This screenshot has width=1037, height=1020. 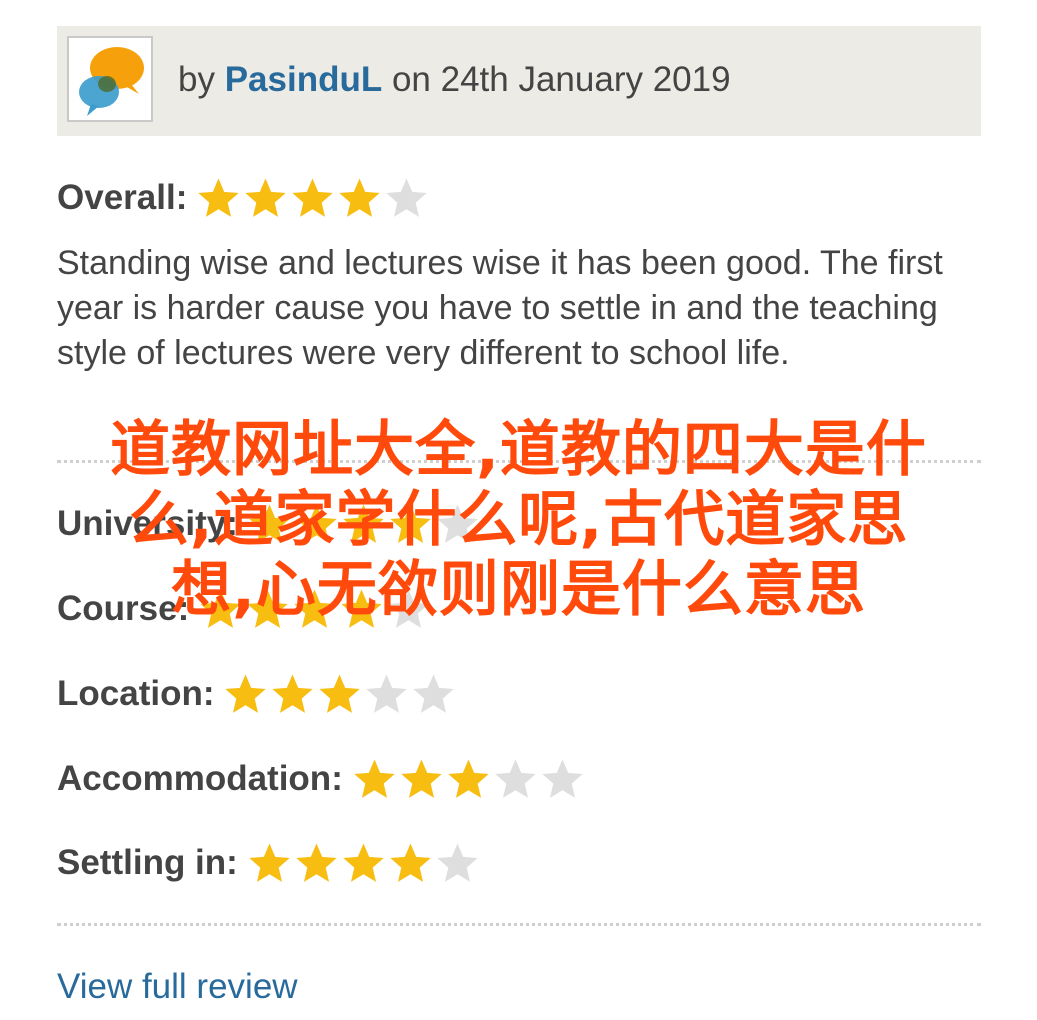 I want to click on rating-stars-course, so click(x=314, y=609).